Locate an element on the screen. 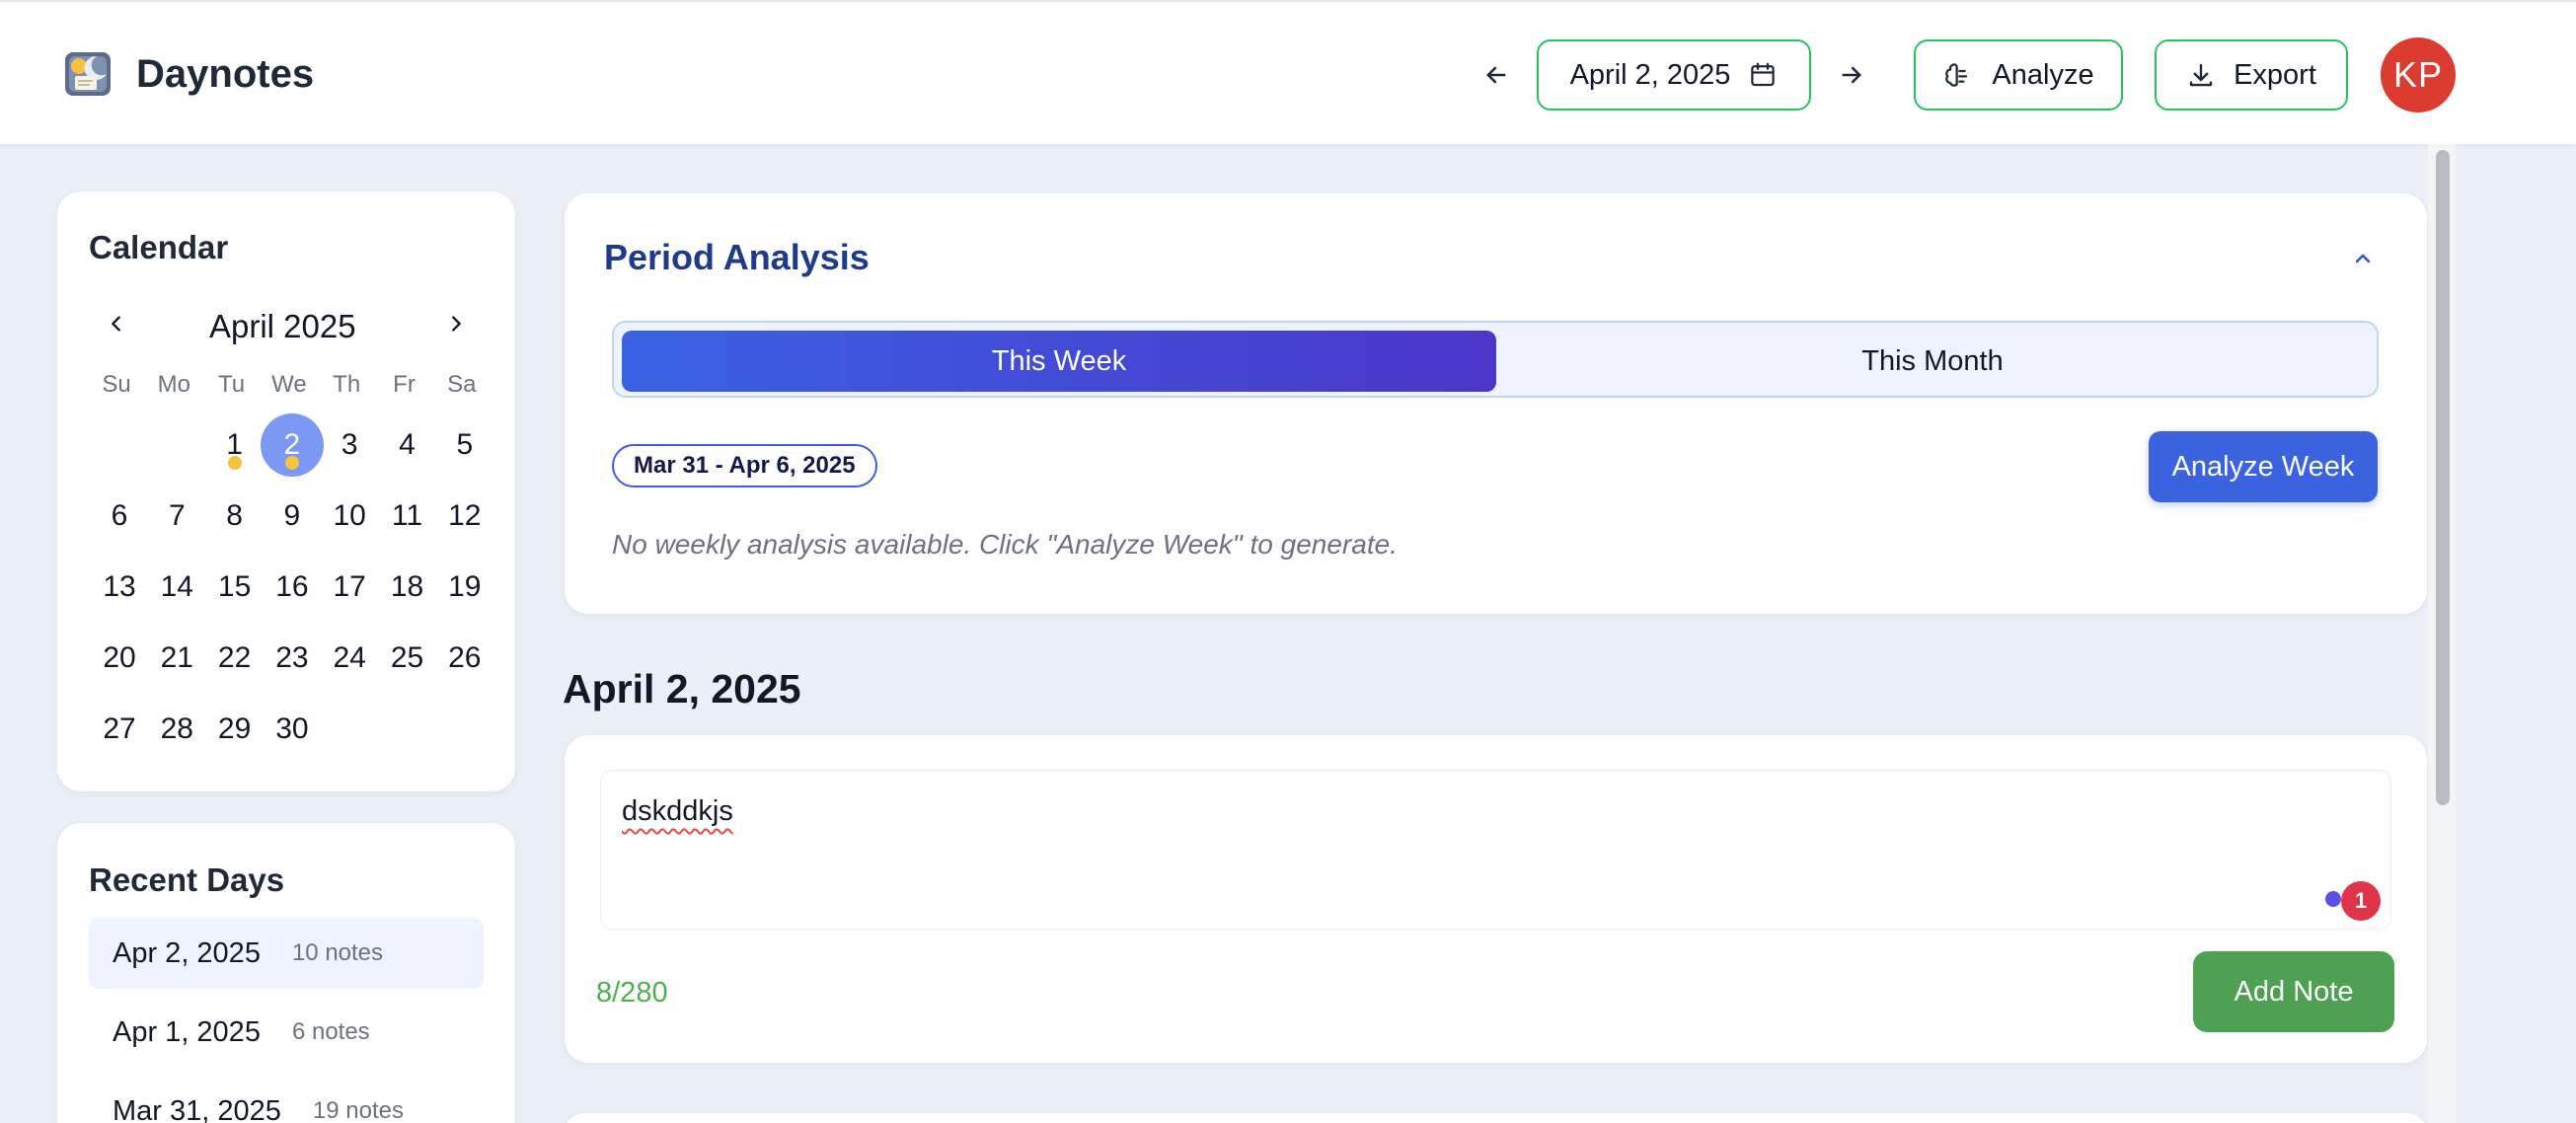 The image size is (2576, 1123). next-card is located at coordinates (1496, 1118).